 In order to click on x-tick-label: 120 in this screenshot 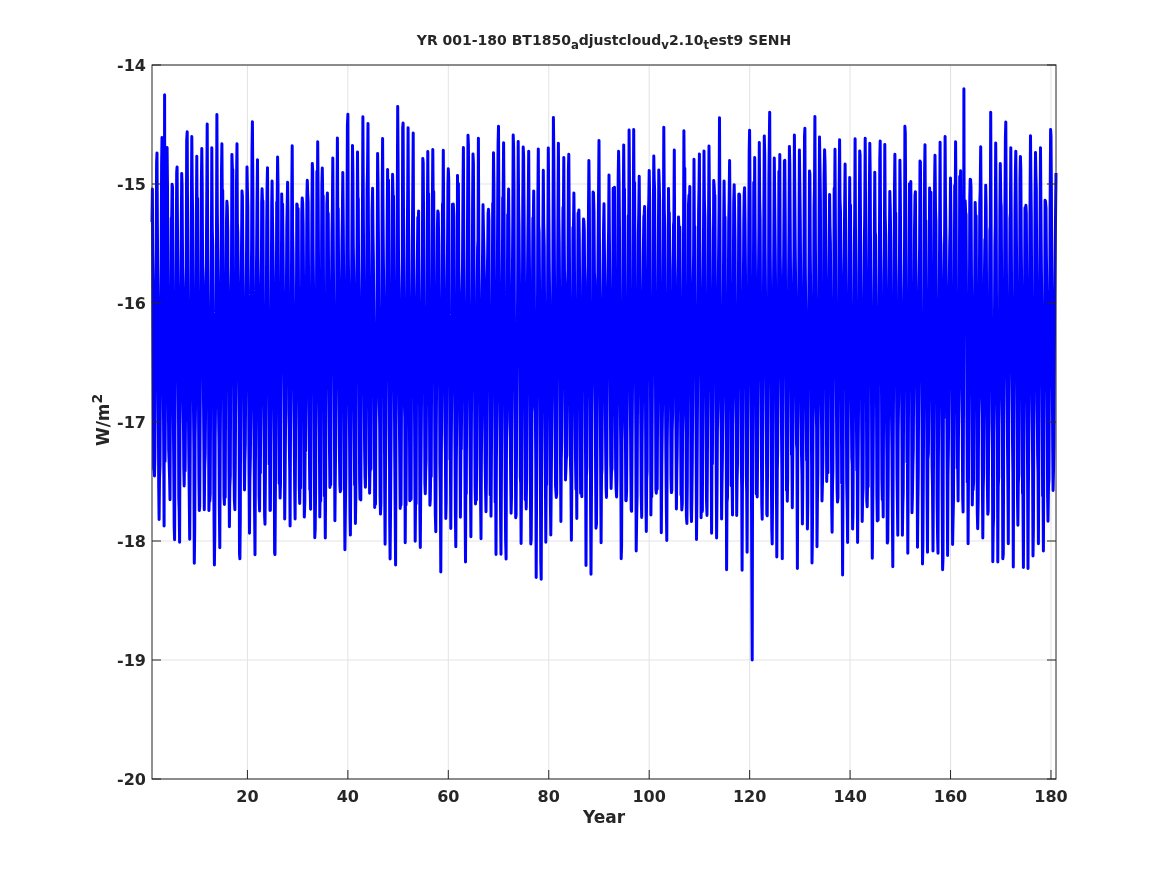, I will do `click(749, 796)`.